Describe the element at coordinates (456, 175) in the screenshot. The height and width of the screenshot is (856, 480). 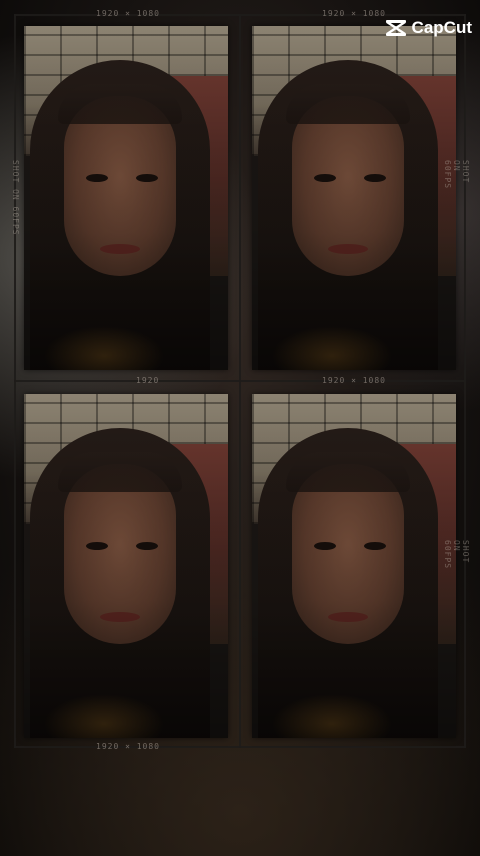
I see `side-label-right-top: SHOT ON 60FPS` at that location.